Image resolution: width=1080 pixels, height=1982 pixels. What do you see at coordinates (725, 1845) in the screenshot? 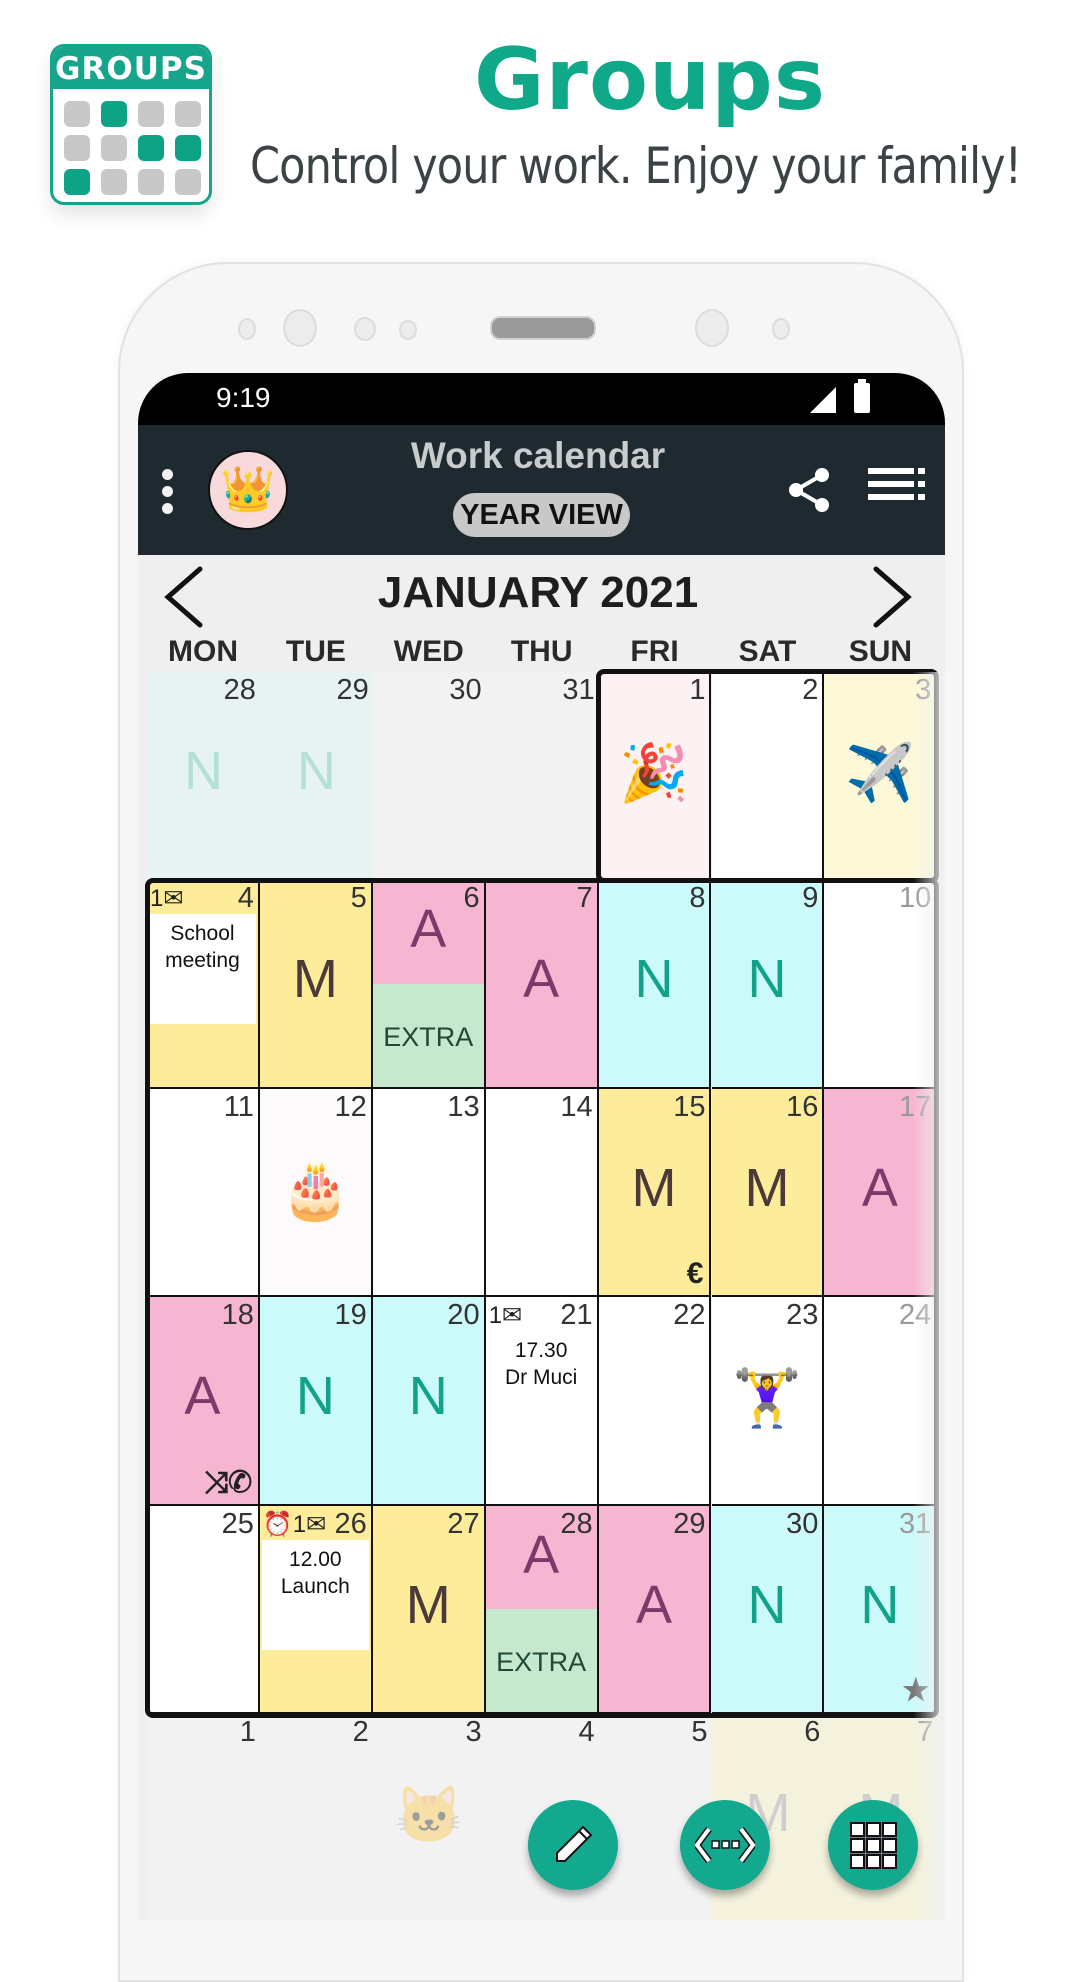
I see `range-fab` at bounding box center [725, 1845].